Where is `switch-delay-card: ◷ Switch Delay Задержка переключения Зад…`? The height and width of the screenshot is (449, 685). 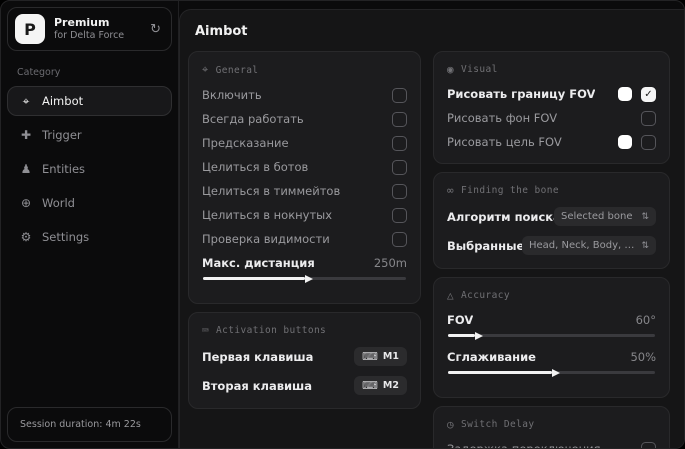 switch-delay-card: ◷ Switch Delay Задержка переключения Зад… is located at coordinates (551, 427).